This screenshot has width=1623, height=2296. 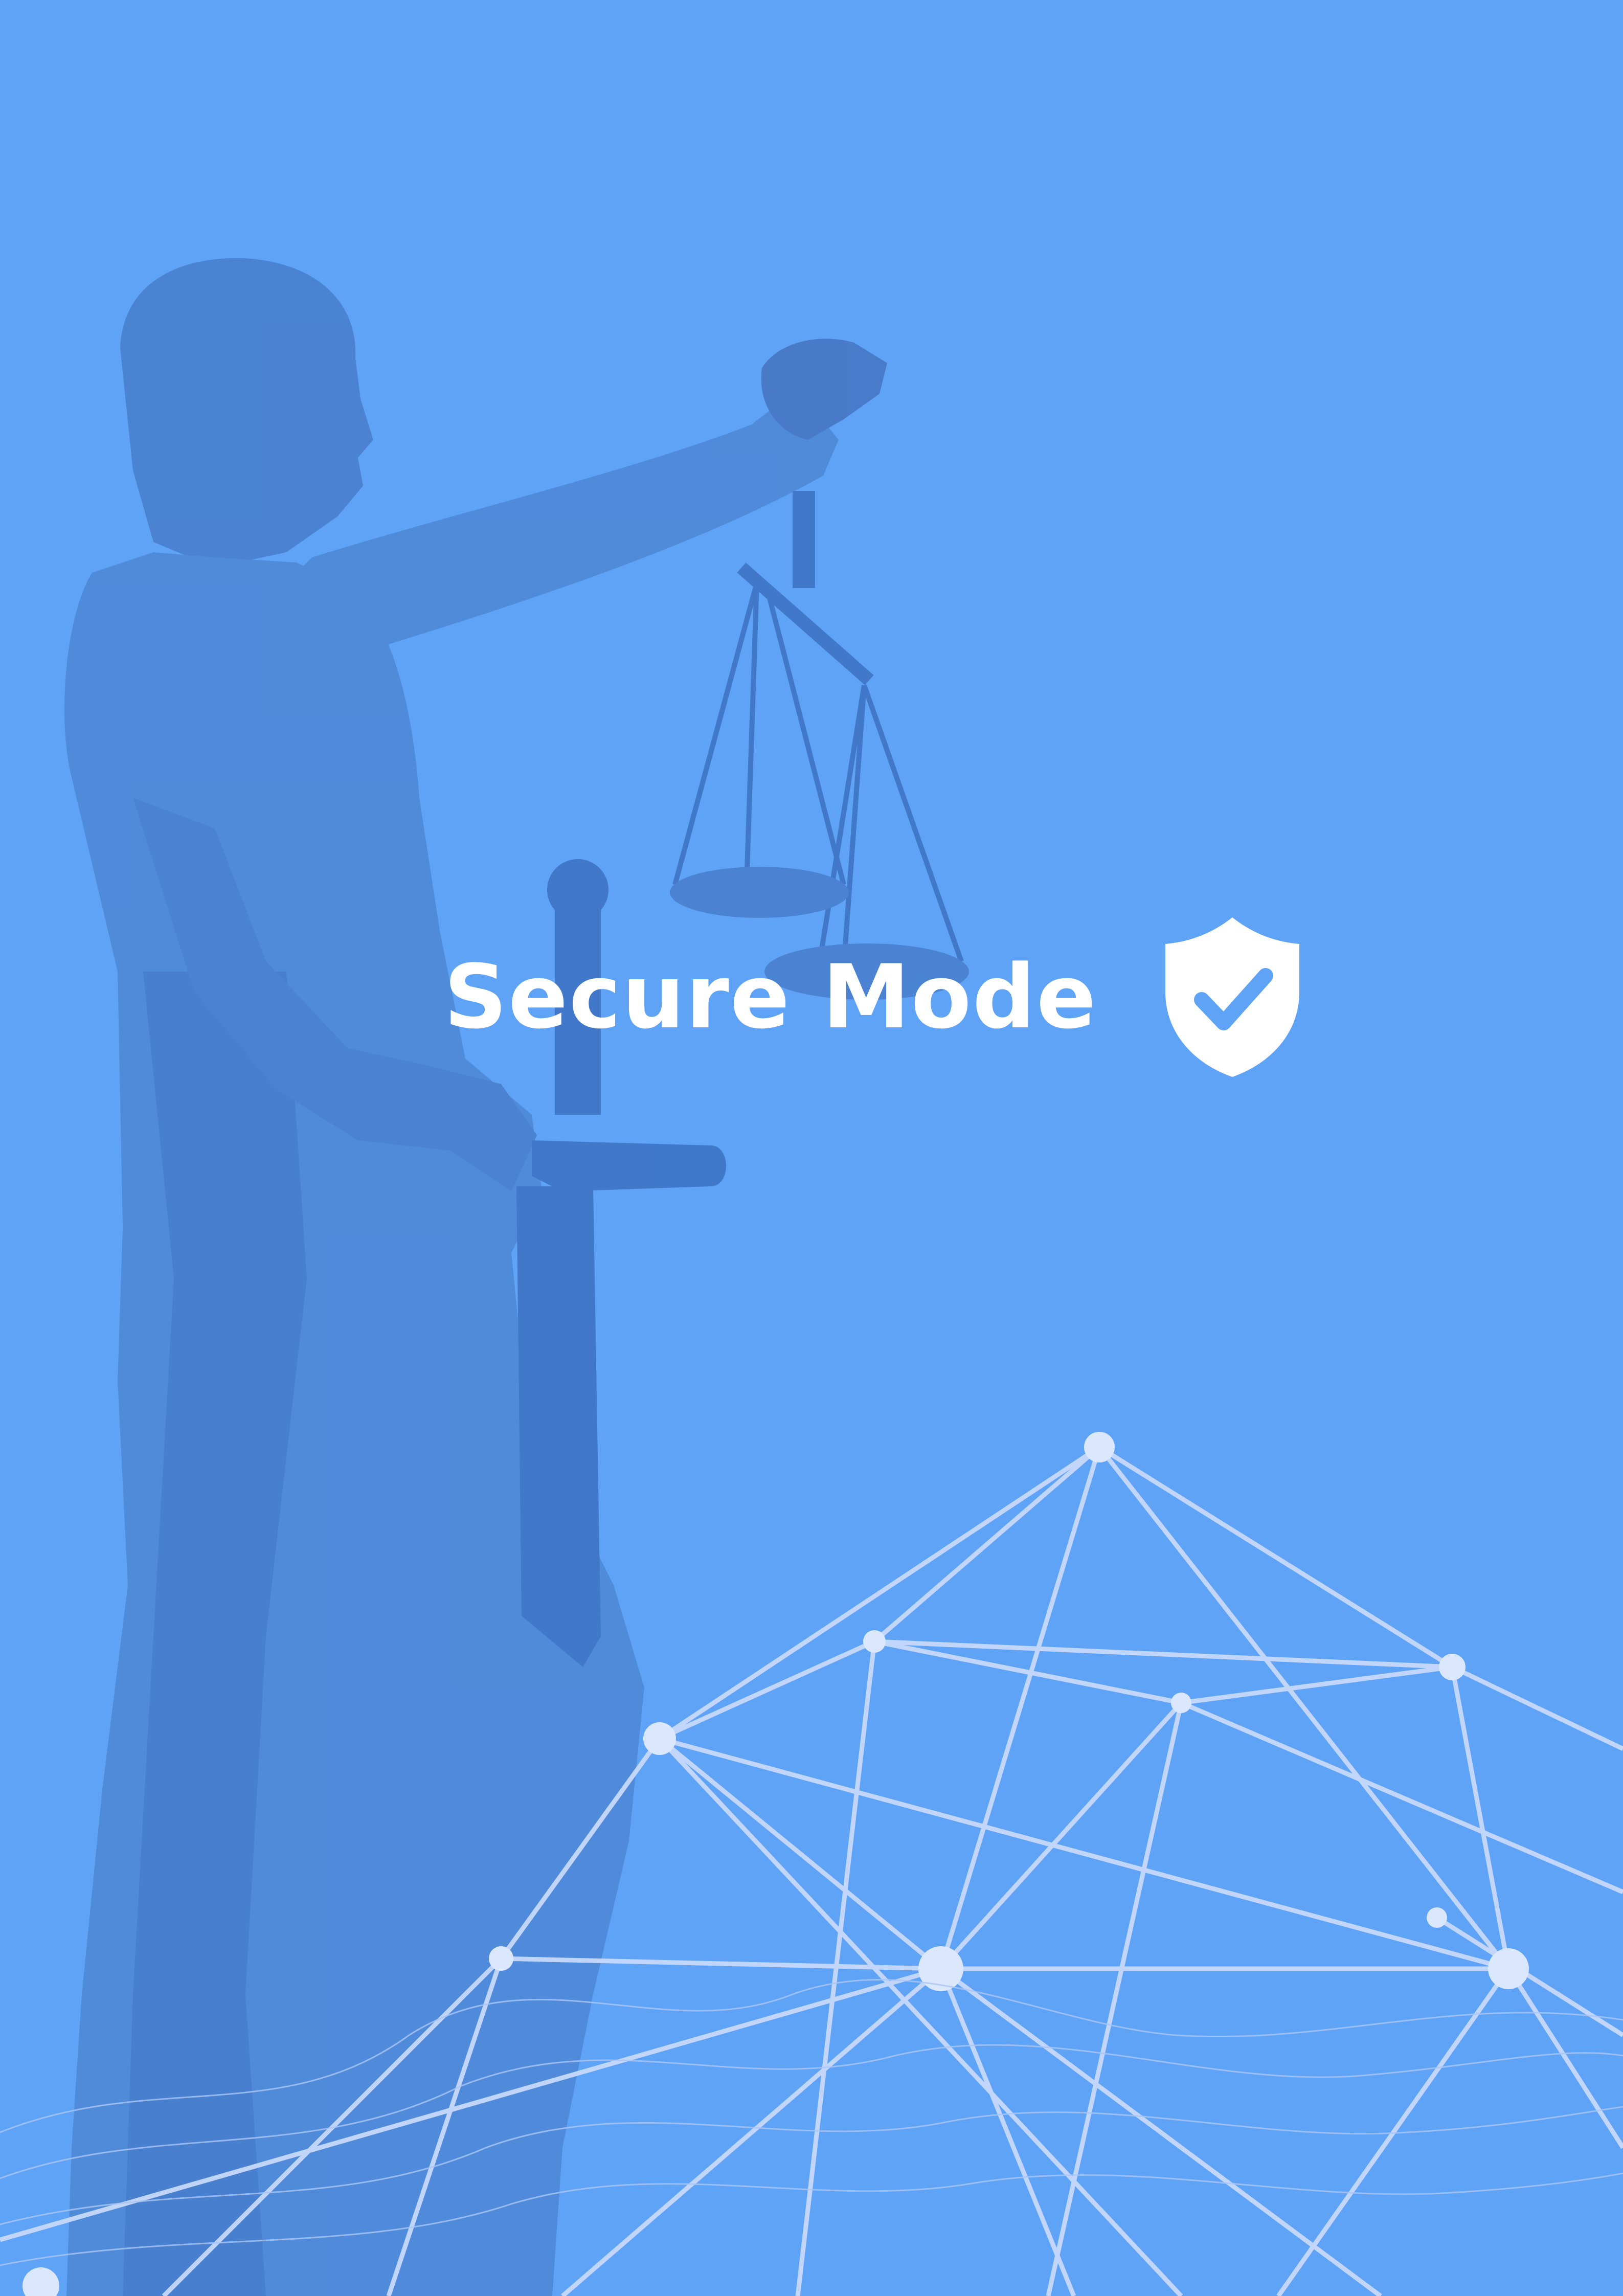 I want to click on secure-mode-banner: Secure Mode, so click(x=872, y=997).